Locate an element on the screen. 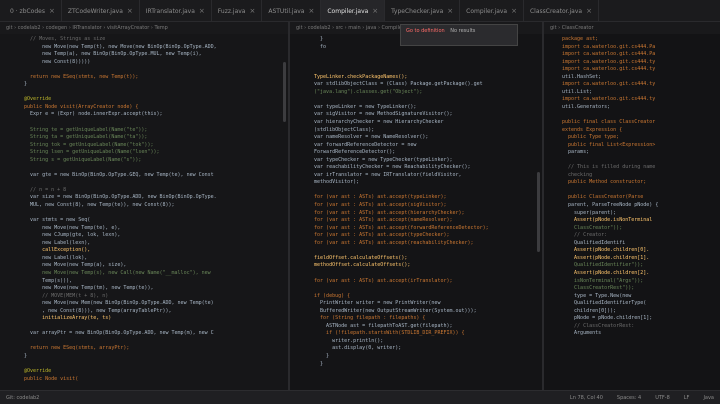 This screenshot has height=404, width=720. scrollbar-left is located at coordinates (284, 92).